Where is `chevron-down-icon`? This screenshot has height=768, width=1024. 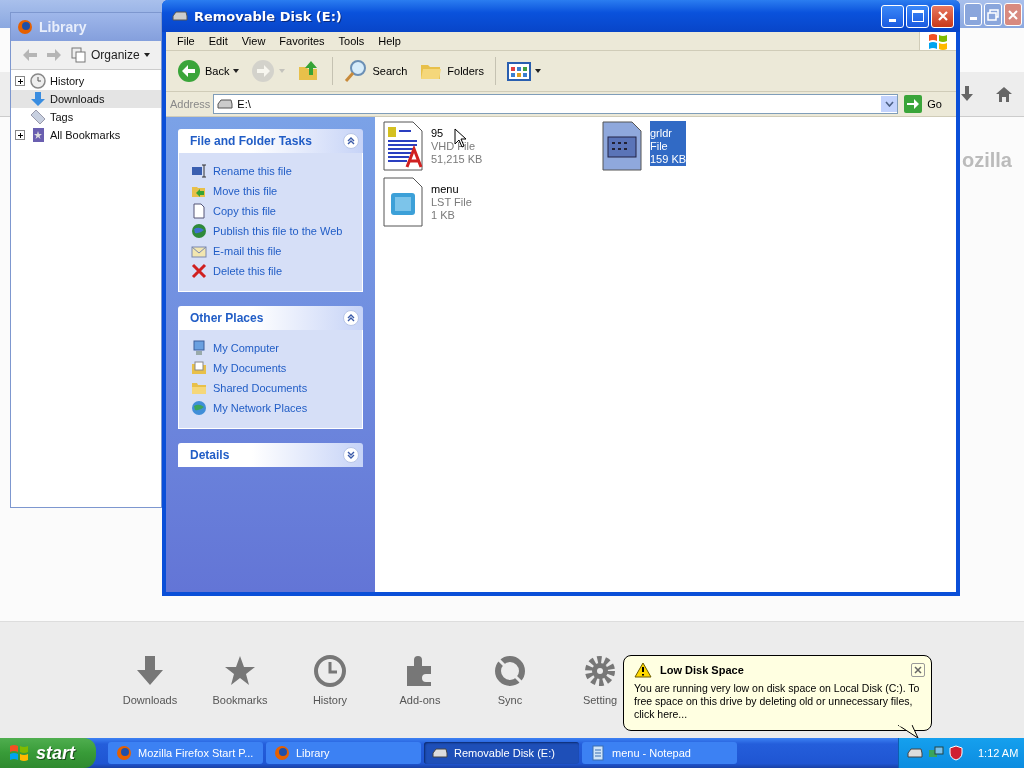 chevron-down-icon is located at coordinates (889, 104).